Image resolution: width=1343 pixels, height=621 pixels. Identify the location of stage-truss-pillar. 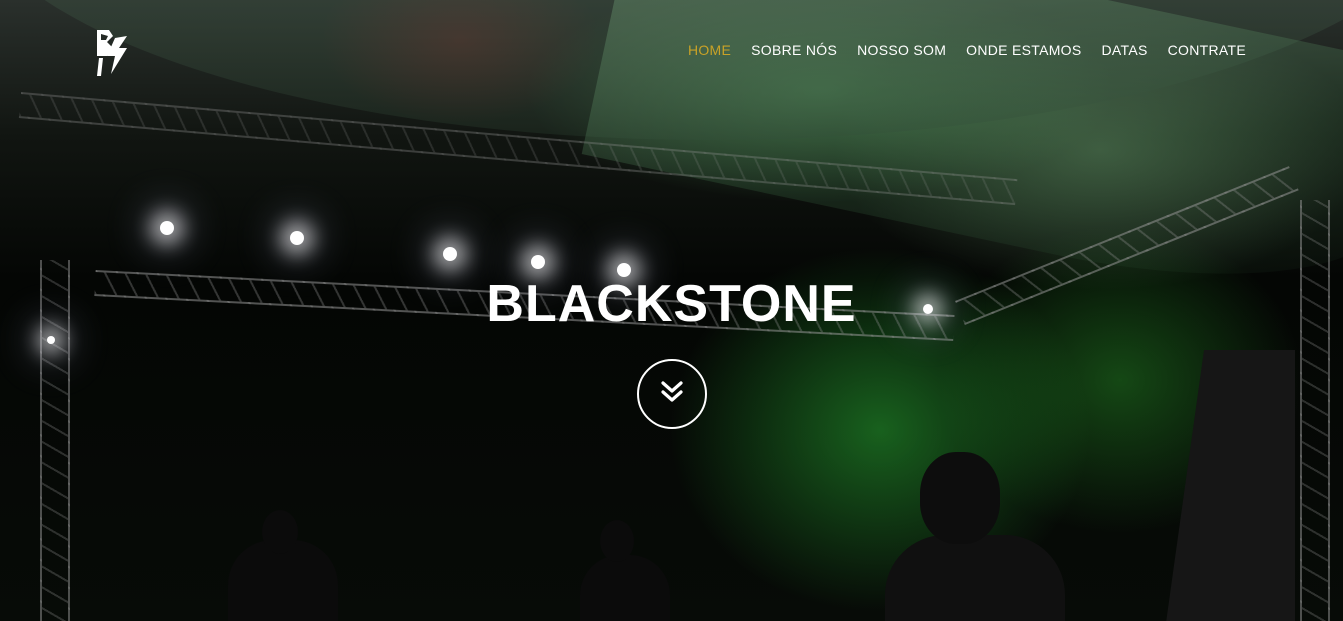
(1315, 410).